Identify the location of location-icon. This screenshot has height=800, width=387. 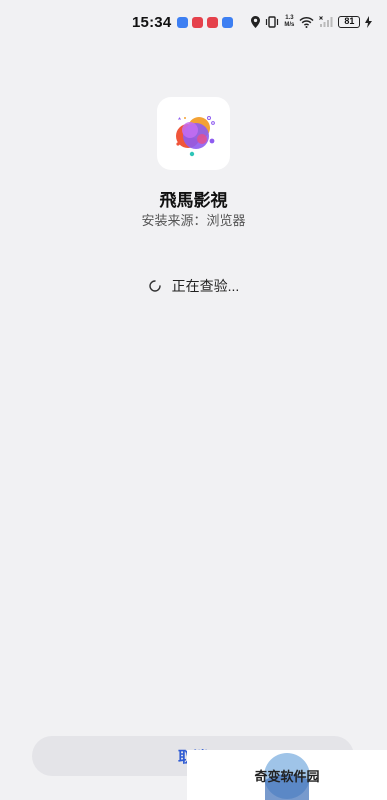
(256, 22).